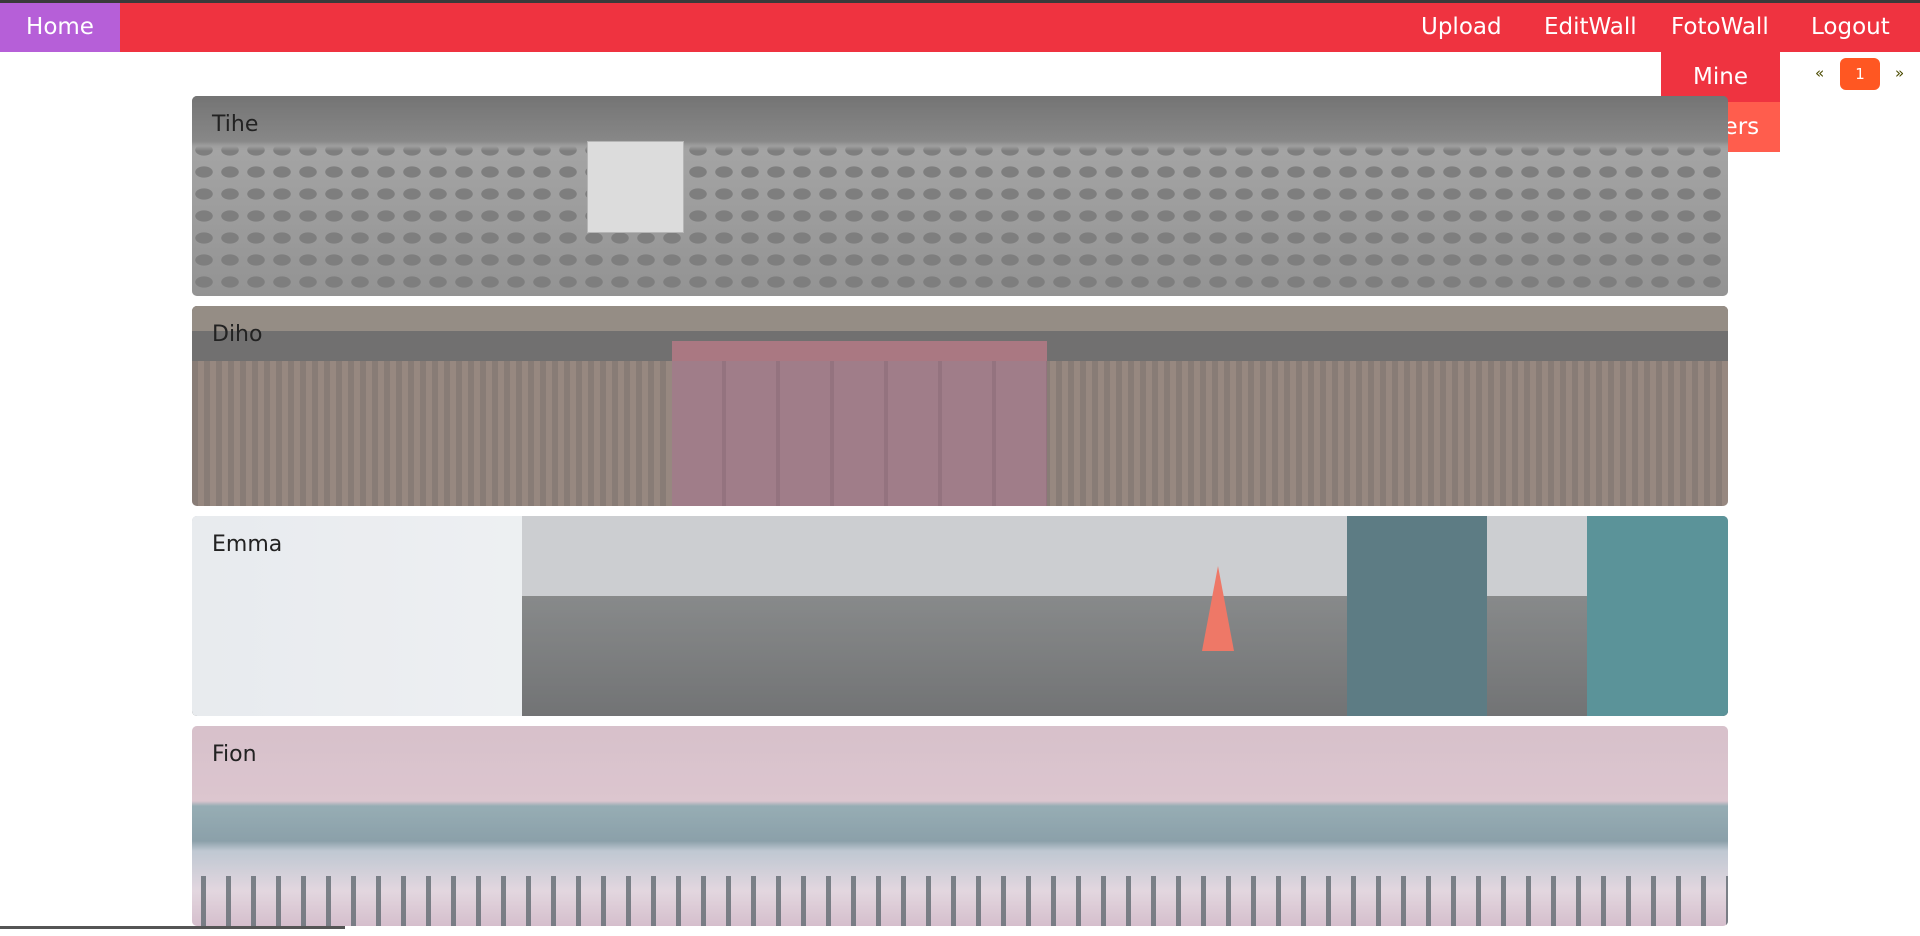  Describe the element at coordinates (960, 27) in the screenshot. I see `top-navbar: Home Upload EditWall FotoWall Logout` at that location.